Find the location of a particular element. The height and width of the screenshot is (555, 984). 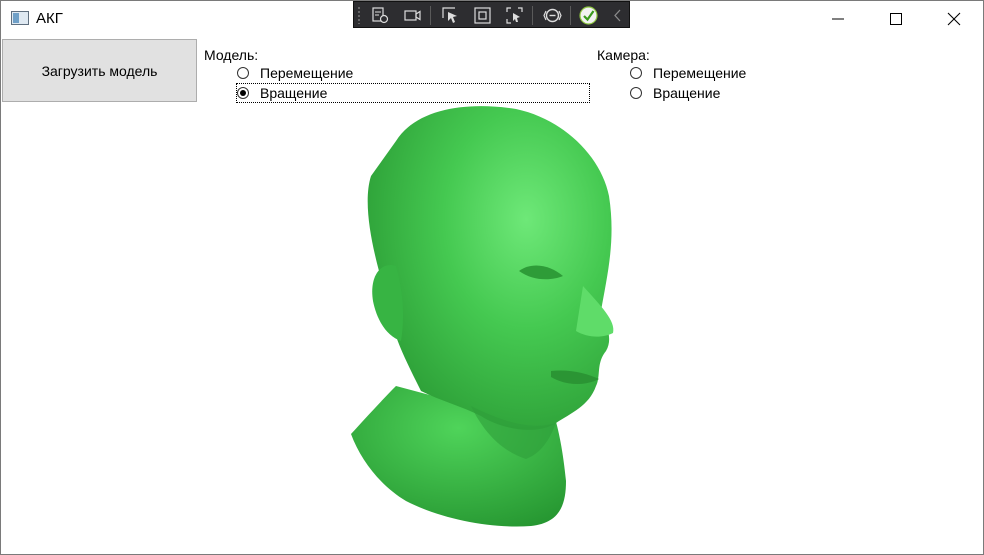

track-focus-button is located at coordinates (514, 15).